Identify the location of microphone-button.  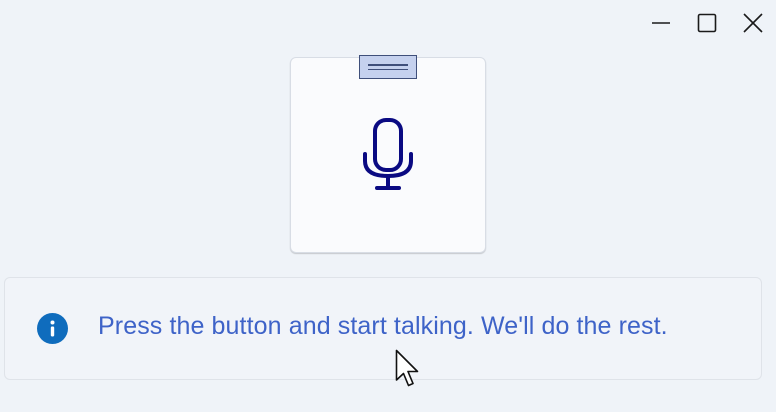
(388, 155).